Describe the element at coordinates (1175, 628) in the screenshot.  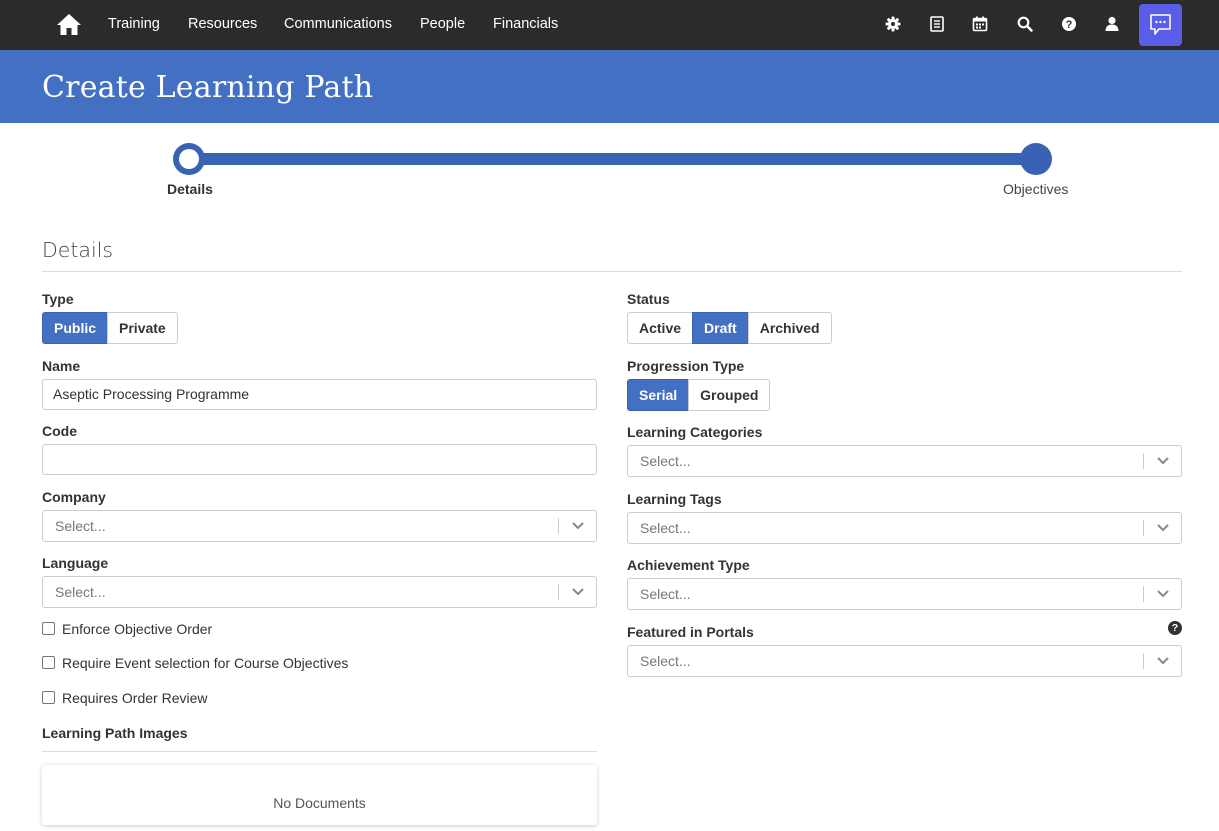
I see `question-circle-icon: ?` at that location.